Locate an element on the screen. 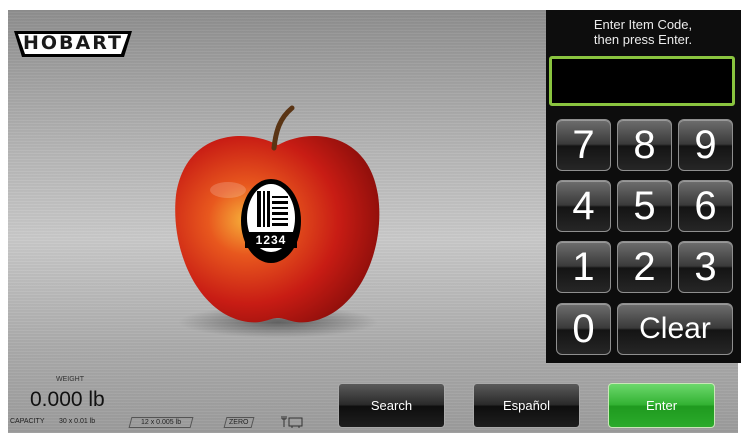 The image size is (741, 433). screen-frame-left is located at coordinates (4, 216).